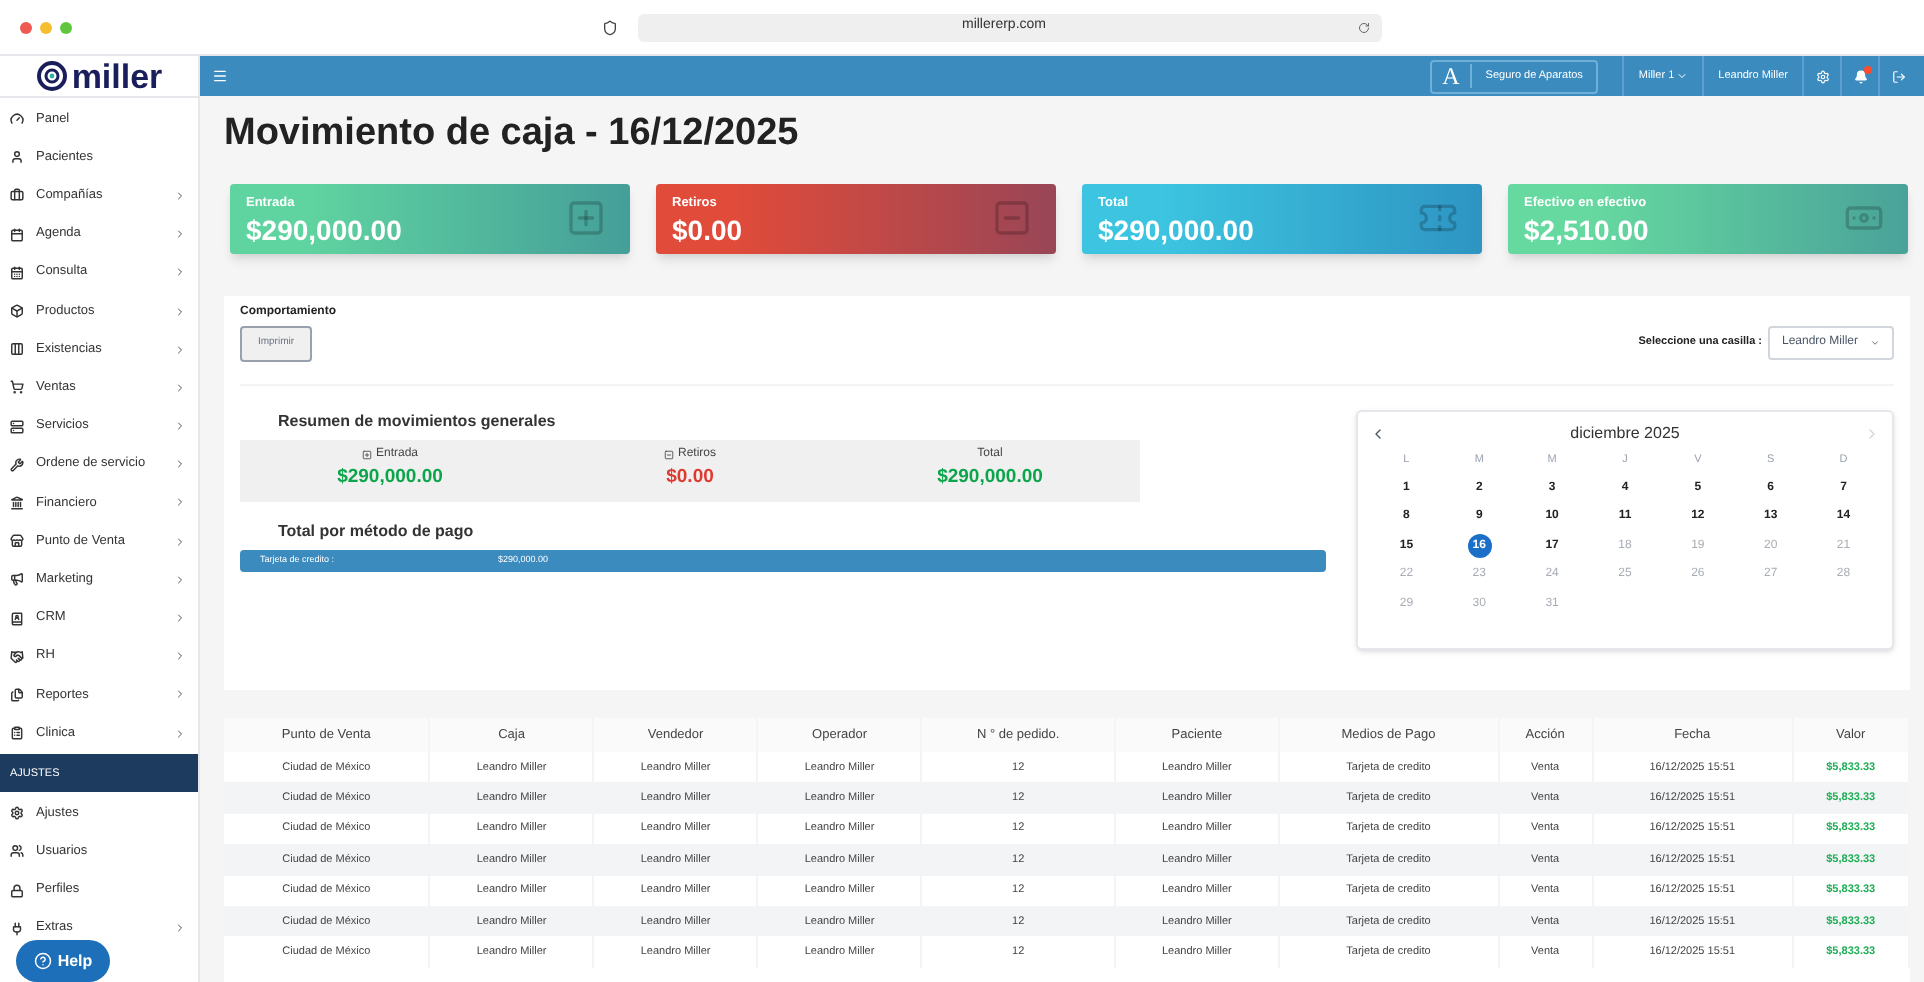 The height and width of the screenshot is (982, 1924). I want to click on help-icon, so click(42, 961).